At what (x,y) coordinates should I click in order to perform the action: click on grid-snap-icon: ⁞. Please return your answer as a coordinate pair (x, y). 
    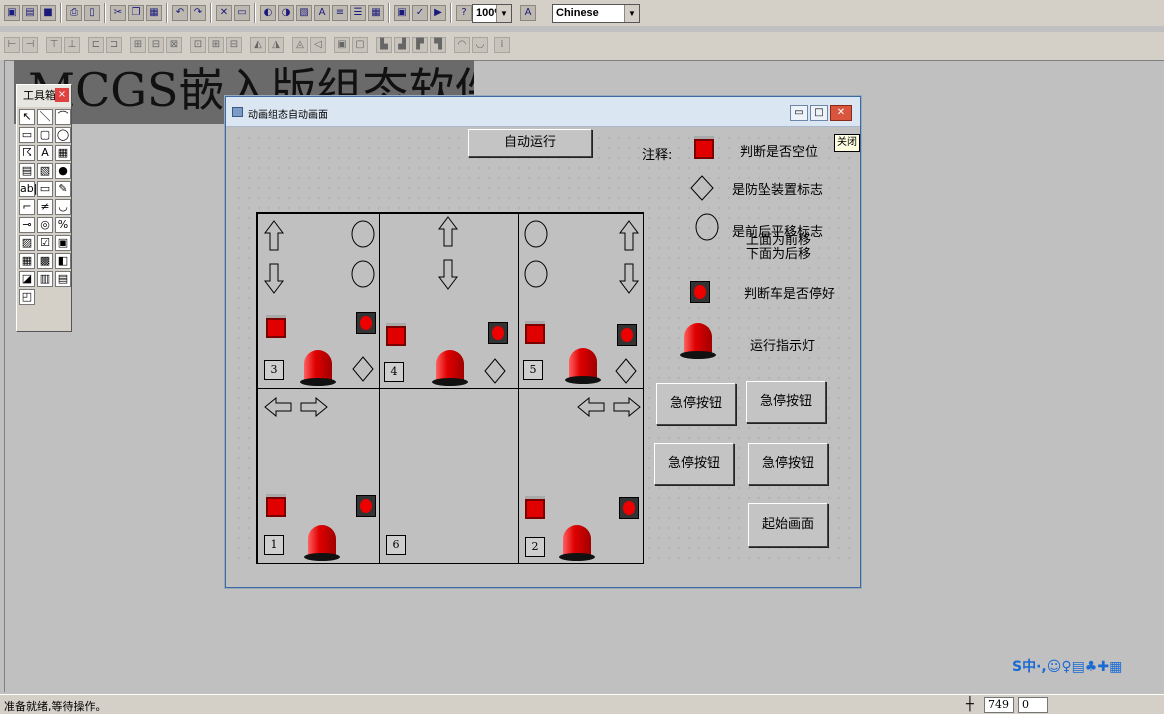
    Looking at the image, I should click on (502, 45).